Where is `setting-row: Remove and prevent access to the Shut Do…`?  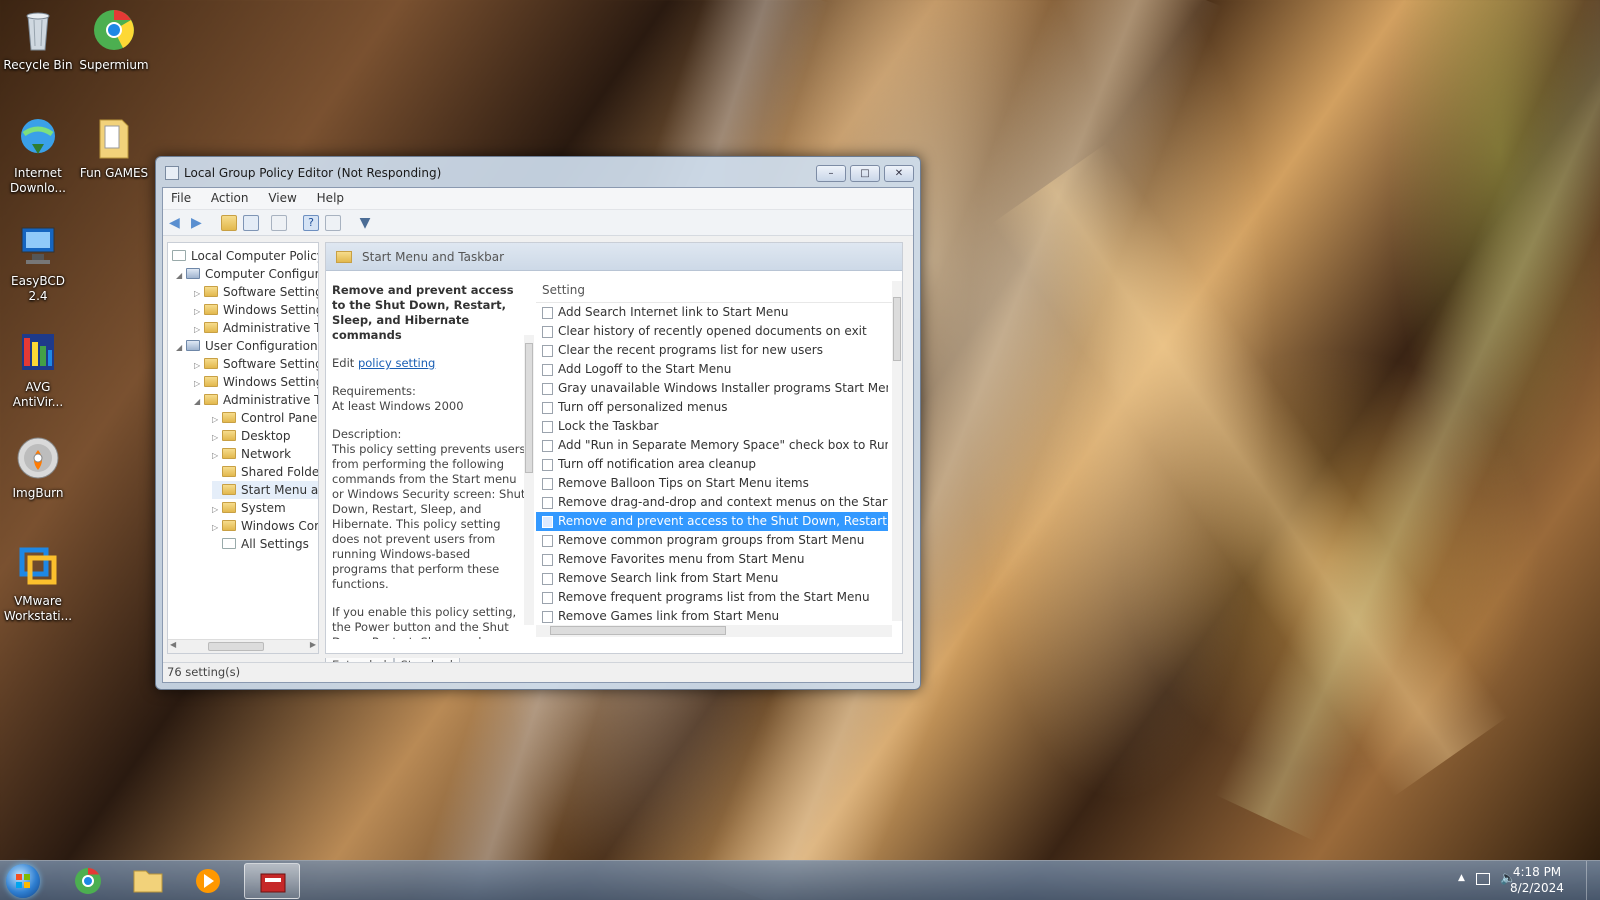 setting-row: Remove and prevent access to the Shut Do… is located at coordinates (712, 521).